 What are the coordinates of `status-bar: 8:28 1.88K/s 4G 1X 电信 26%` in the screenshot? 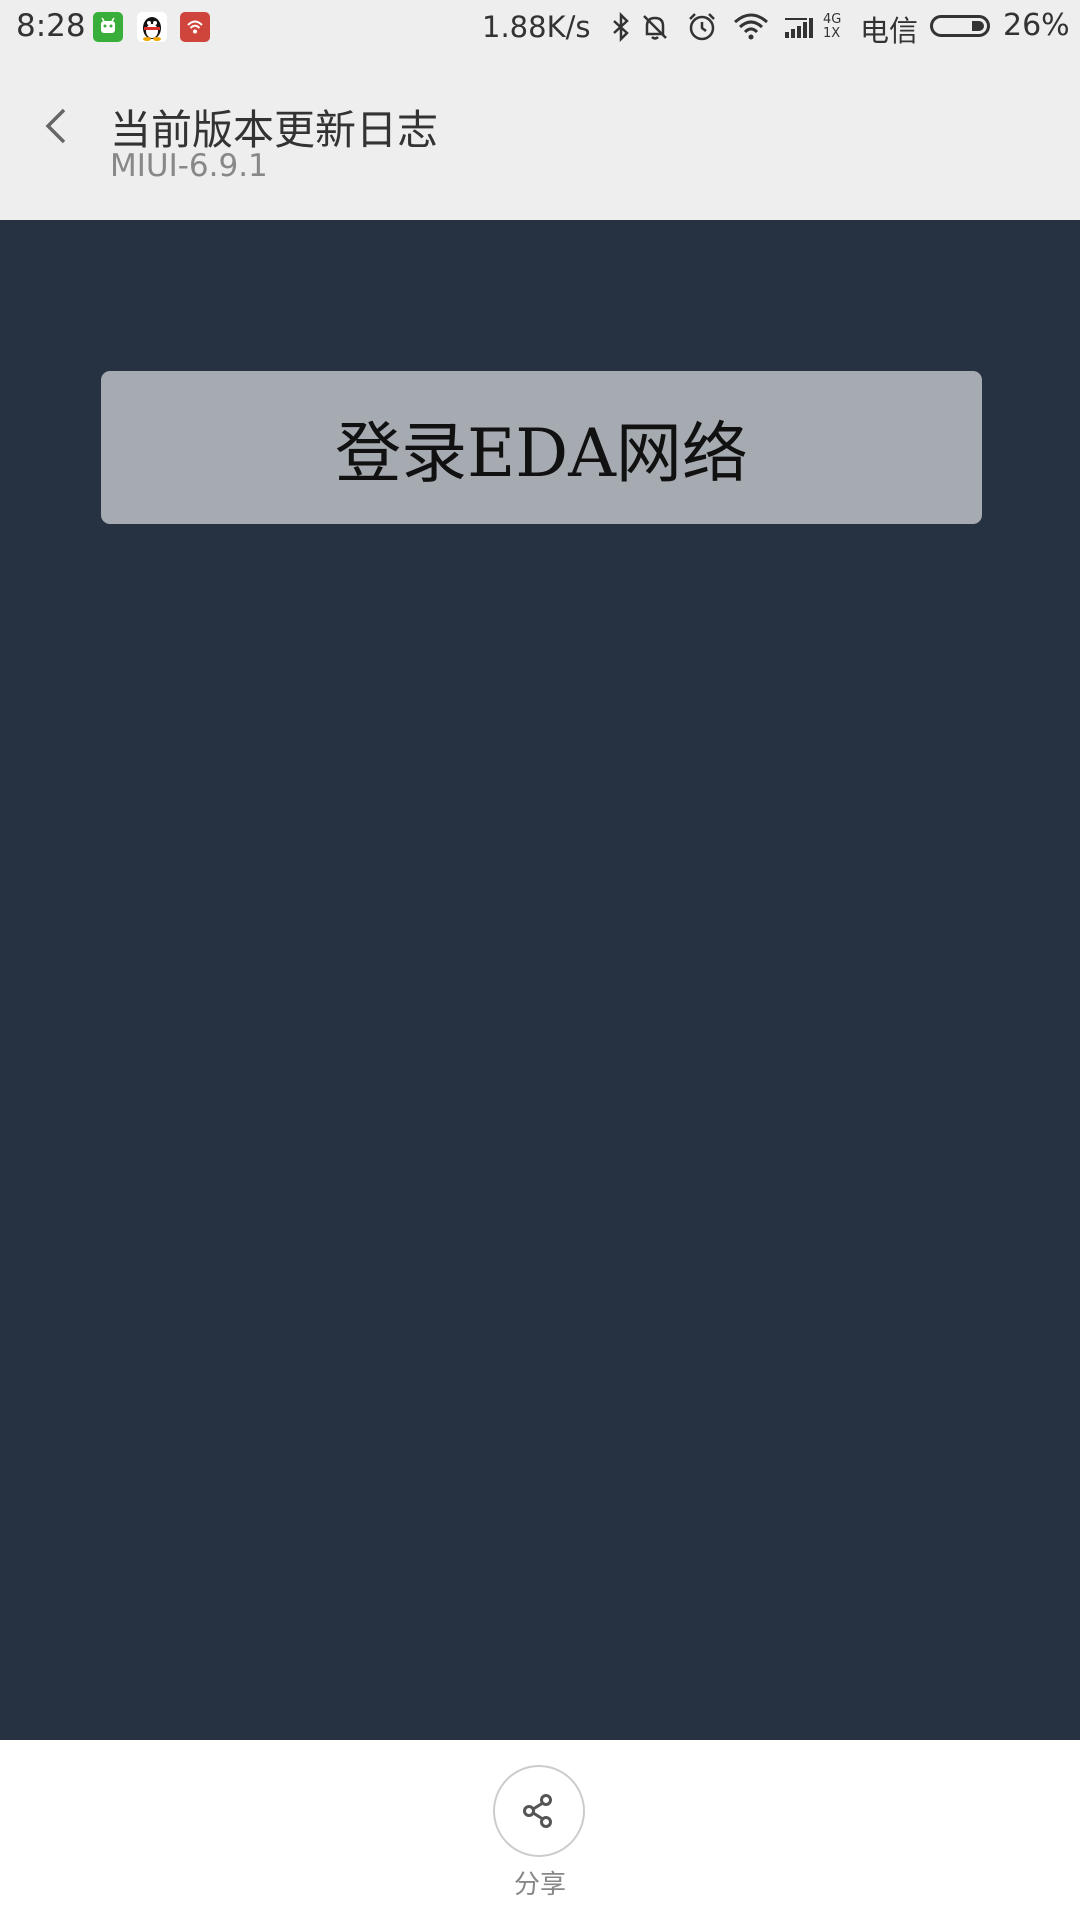 It's located at (540, 28).